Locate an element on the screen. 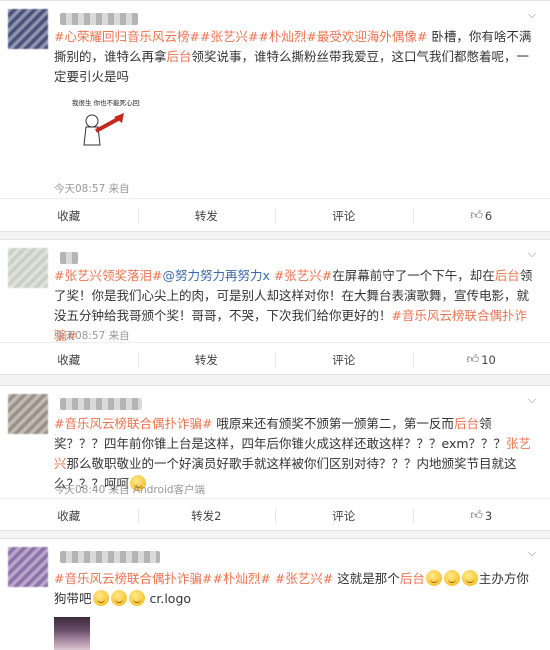  repost-button: 转发2 is located at coordinates (206, 514).